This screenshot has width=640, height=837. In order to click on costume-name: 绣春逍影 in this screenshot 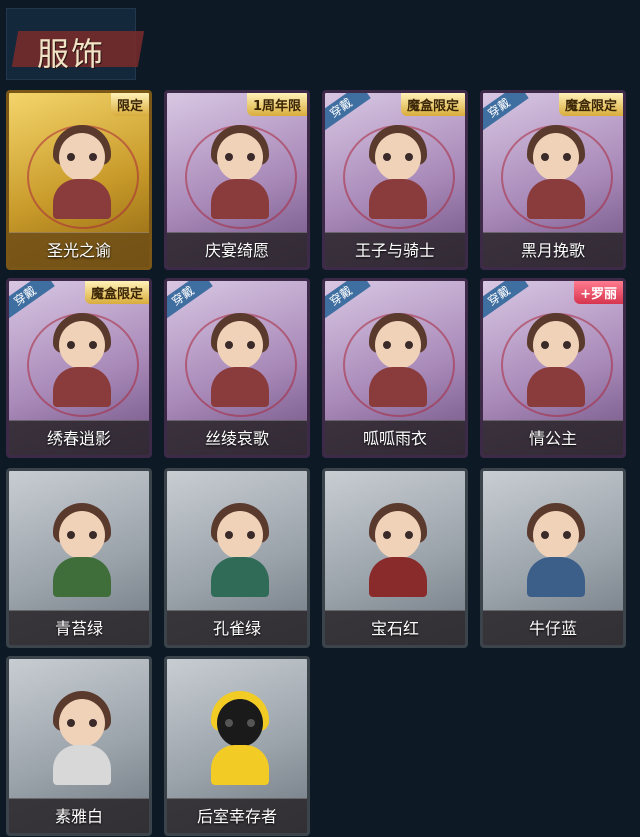, I will do `click(78, 438)`.